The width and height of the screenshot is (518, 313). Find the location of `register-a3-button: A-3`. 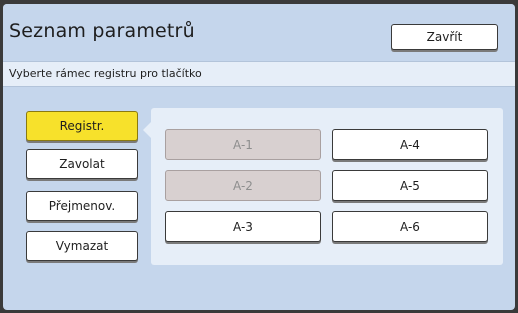

register-a3-button: A-3 is located at coordinates (243, 226).